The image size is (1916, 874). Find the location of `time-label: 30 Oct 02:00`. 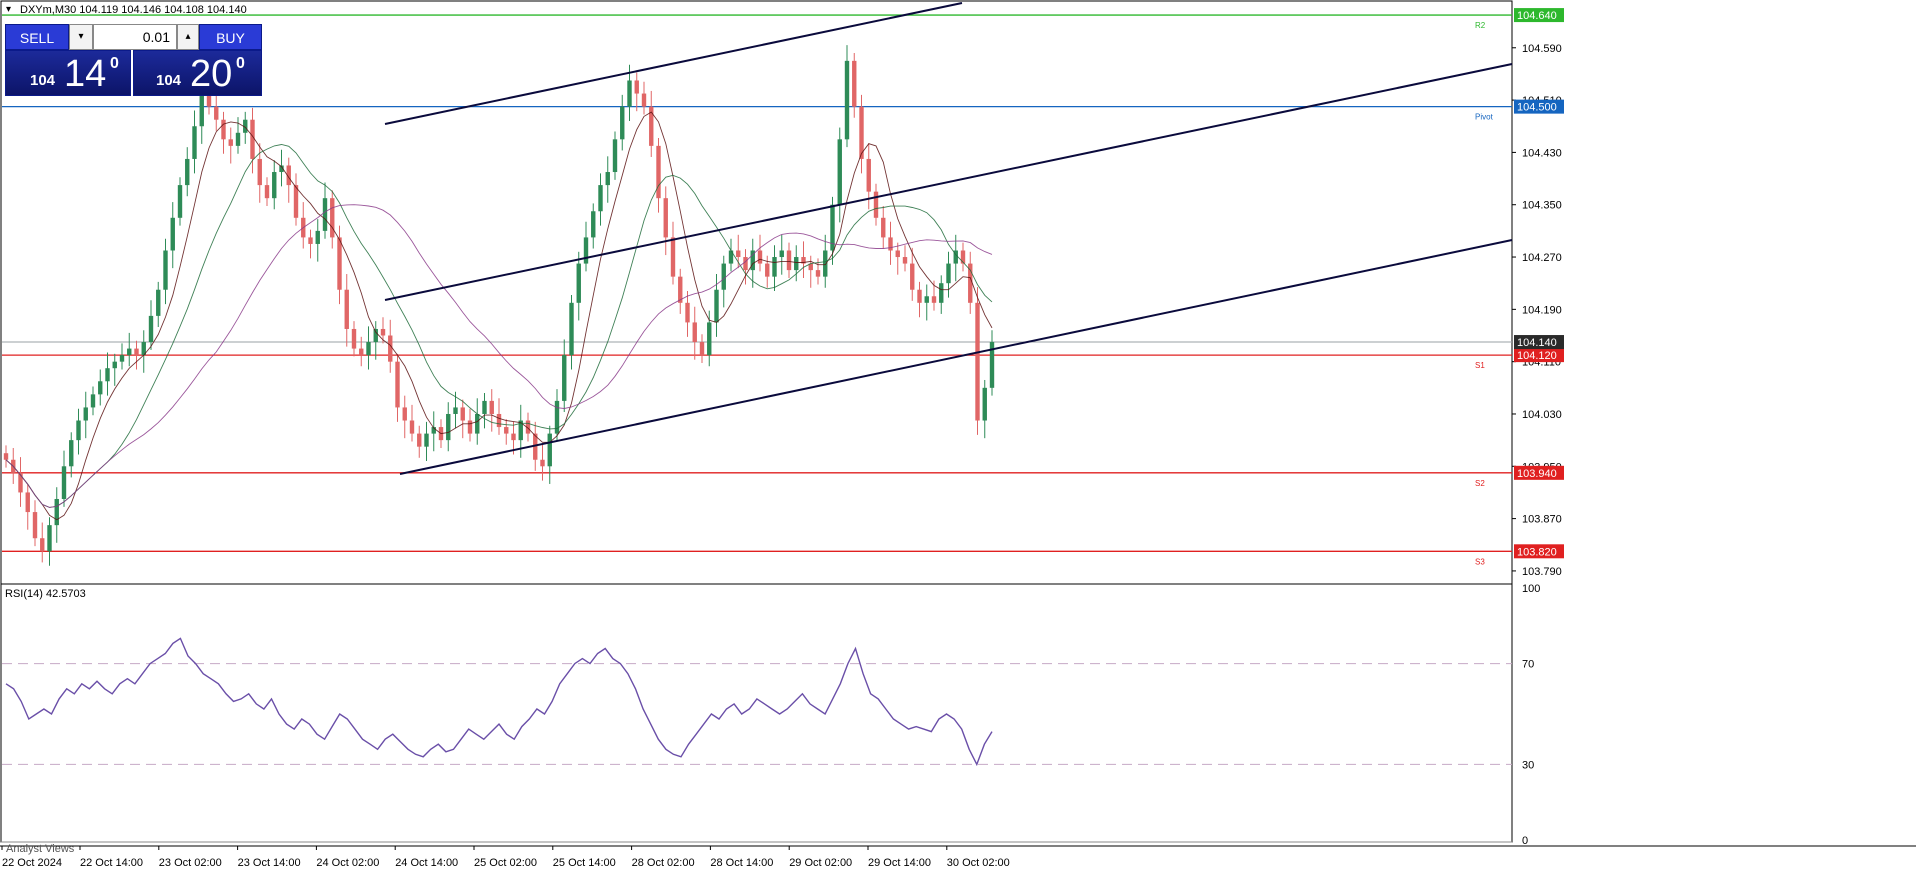

time-label: 30 Oct 02:00 is located at coordinates (978, 863).